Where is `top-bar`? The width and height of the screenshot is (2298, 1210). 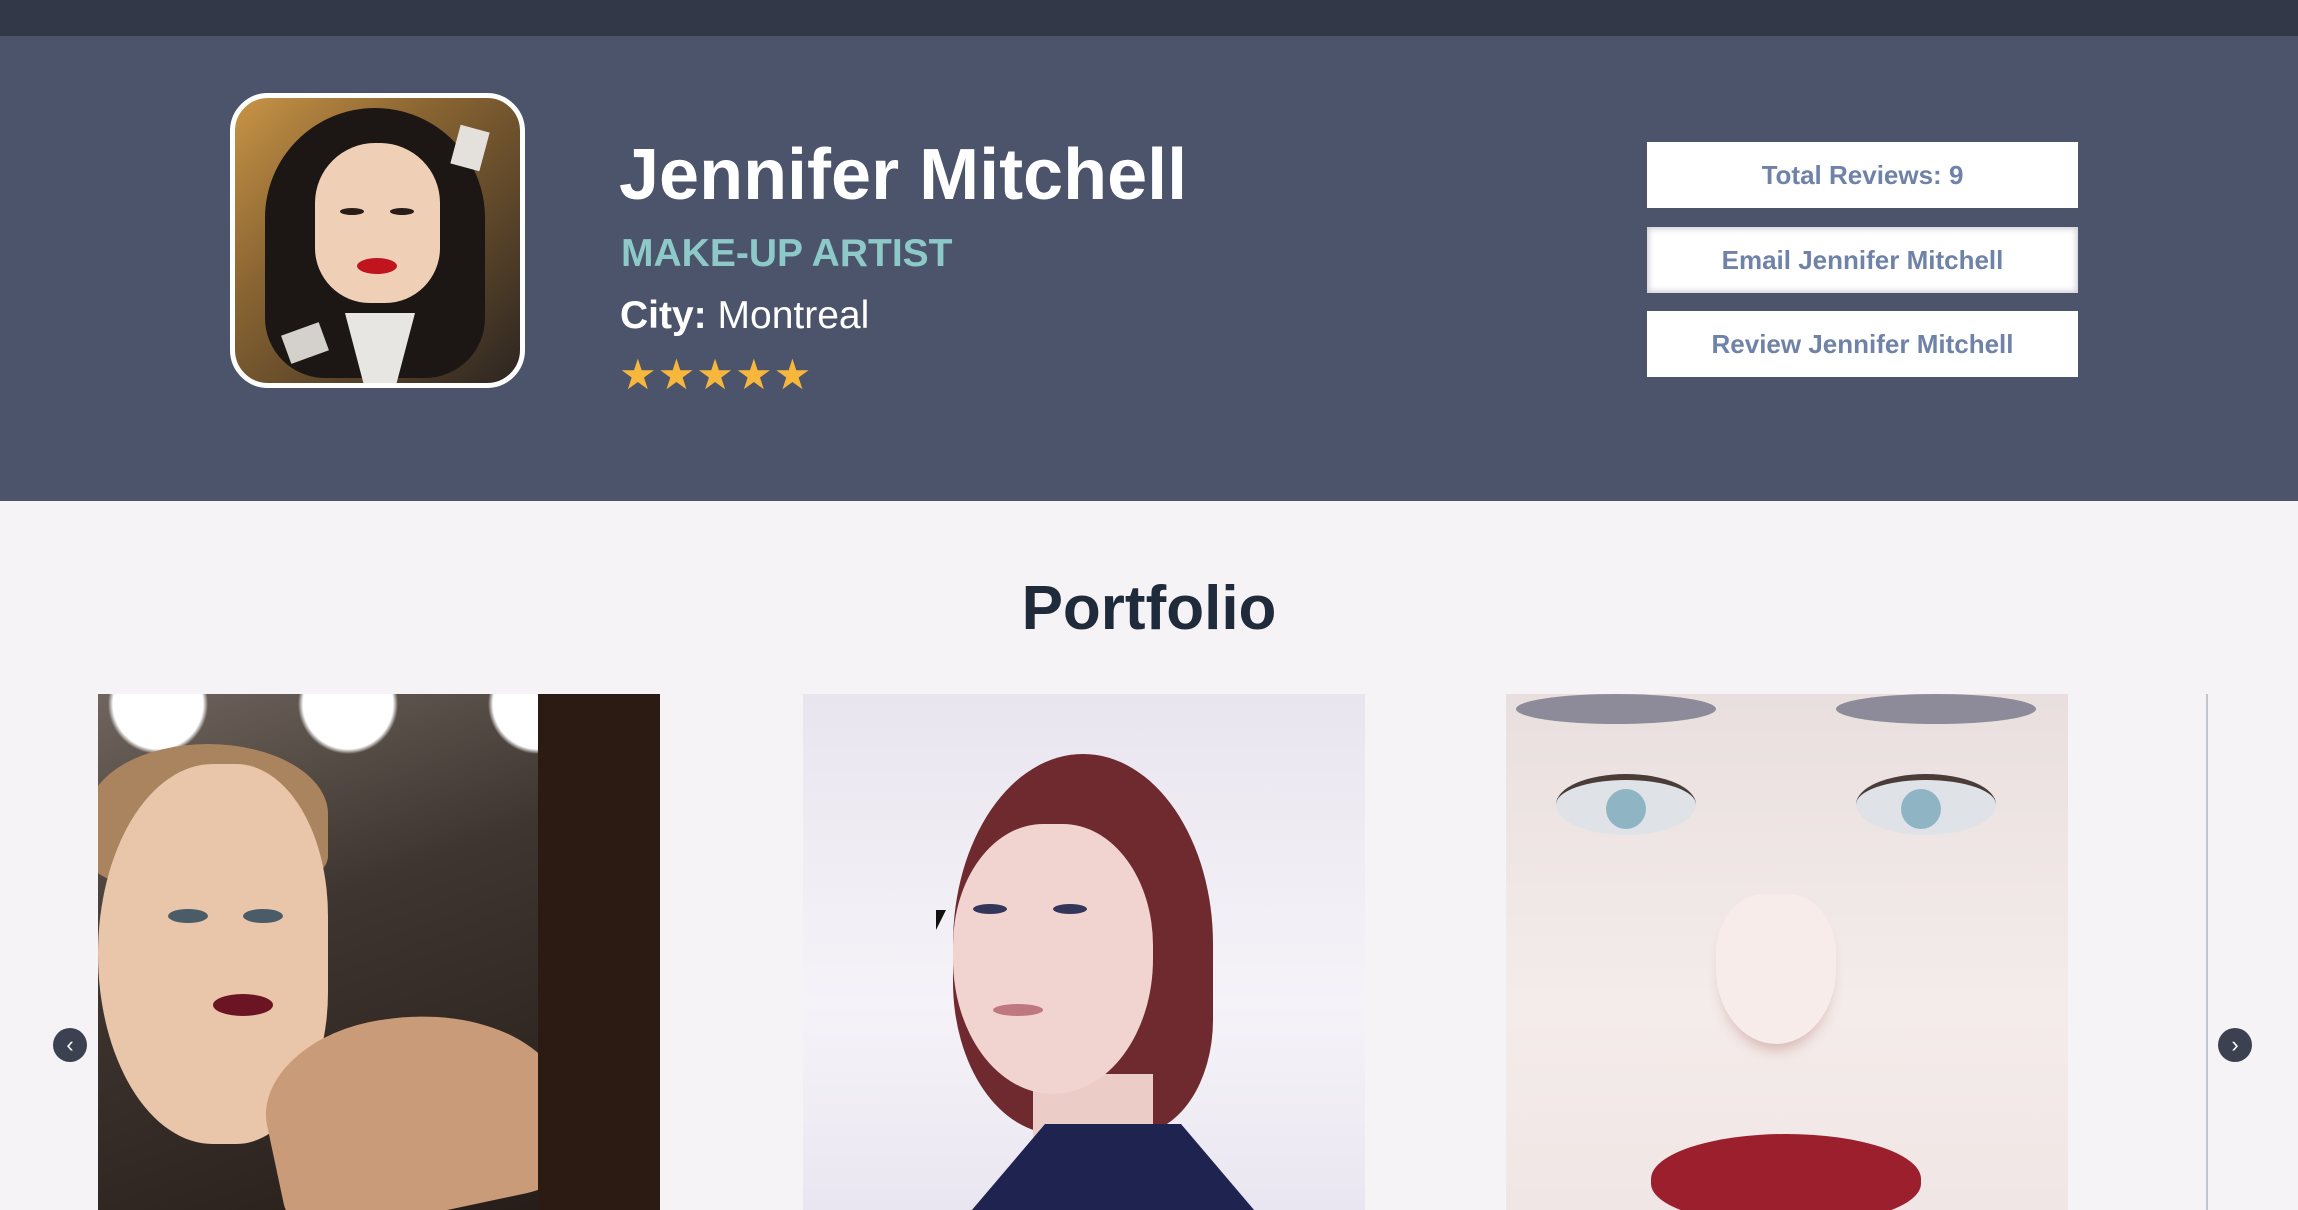 top-bar is located at coordinates (1149, 18).